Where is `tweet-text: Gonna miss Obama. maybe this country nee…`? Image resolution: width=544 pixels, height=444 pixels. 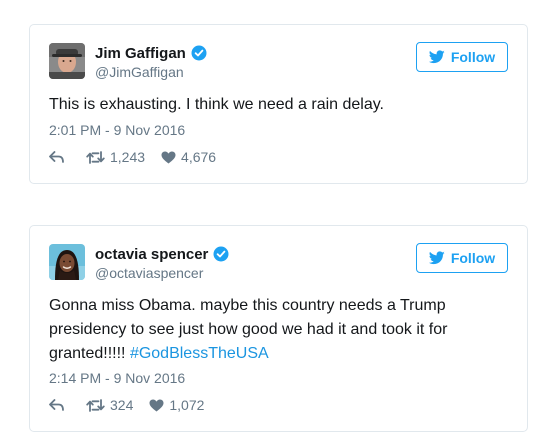 tweet-text: Gonna miss Obama. maybe this country nee… is located at coordinates (279, 330).